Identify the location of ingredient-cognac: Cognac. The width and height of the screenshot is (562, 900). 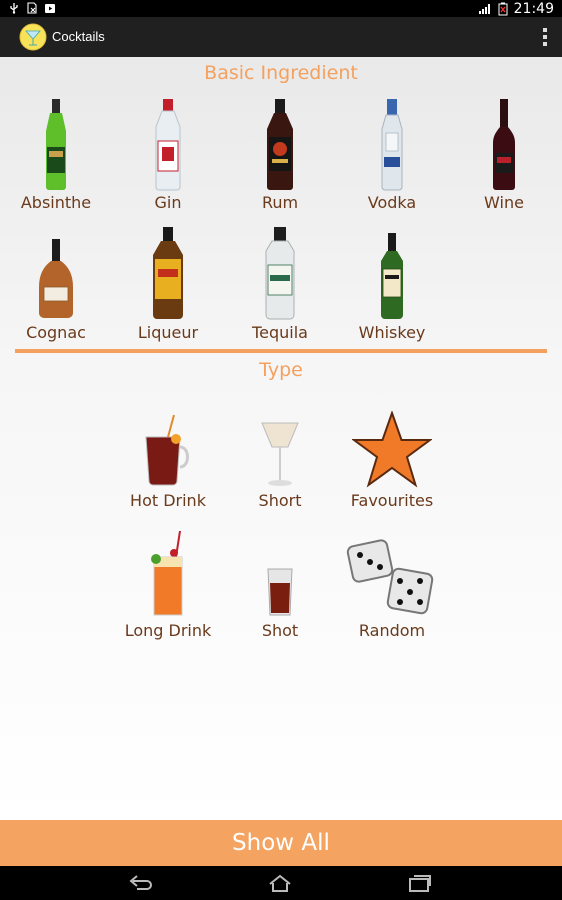
(56, 283).